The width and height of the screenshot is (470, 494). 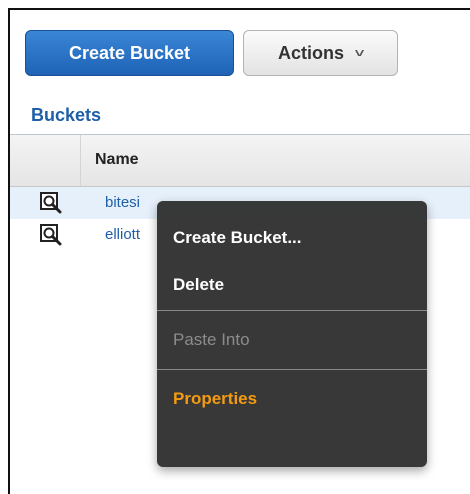 I want to click on bucket-name-link: bitesi, so click(x=122, y=202).